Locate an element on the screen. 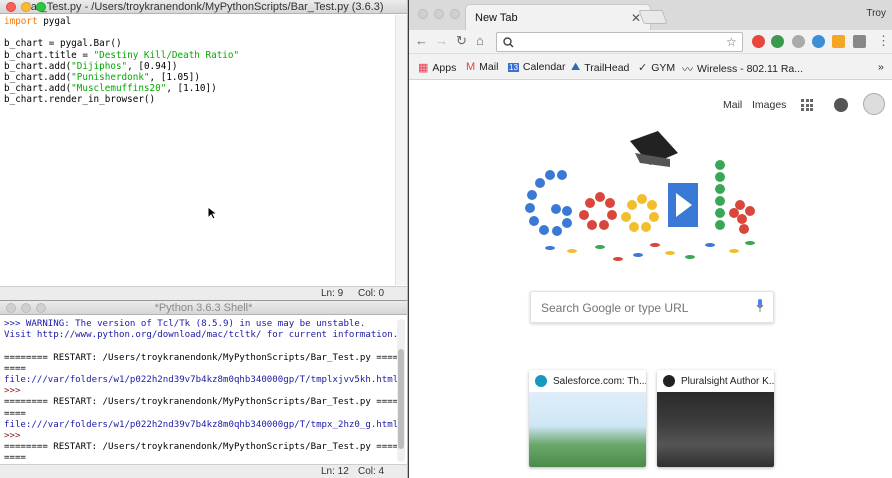 The width and height of the screenshot is (892, 478). extension-grammarly-icon is located at coordinates (777, 41).